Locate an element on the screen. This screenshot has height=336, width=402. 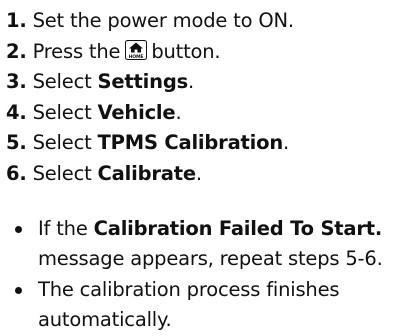
home-icon: HOME is located at coordinates (136, 49).